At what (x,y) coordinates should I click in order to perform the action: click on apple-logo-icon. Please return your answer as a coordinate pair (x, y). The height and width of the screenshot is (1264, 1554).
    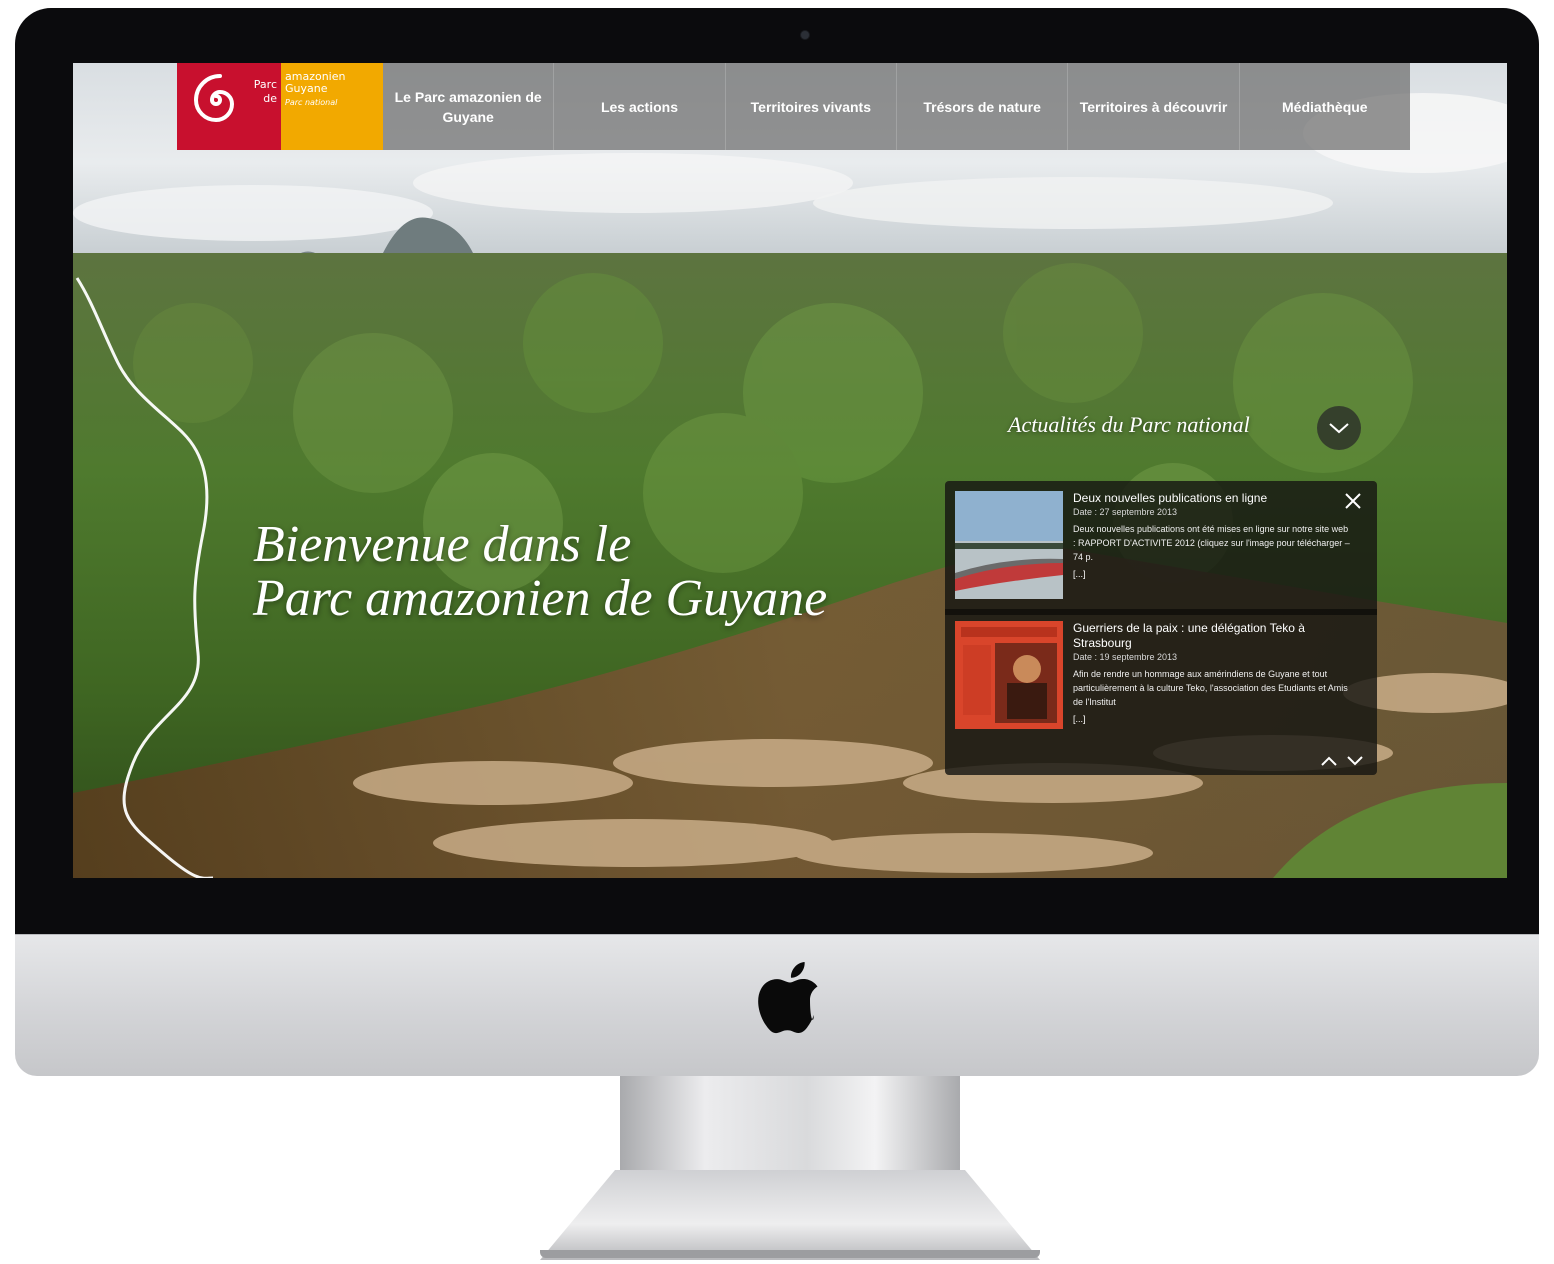
    Looking at the image, I should click on (788, 998).